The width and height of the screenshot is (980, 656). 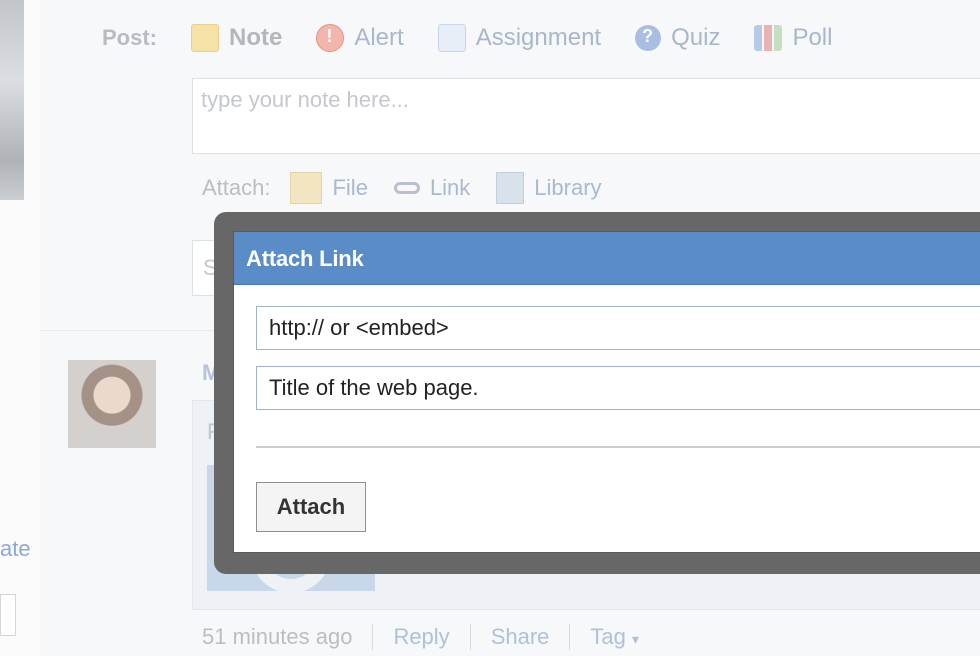 What do you see at coordinates (406, 188) in the screenshot?
I see `link-icon` at bounding box center [406, 188].